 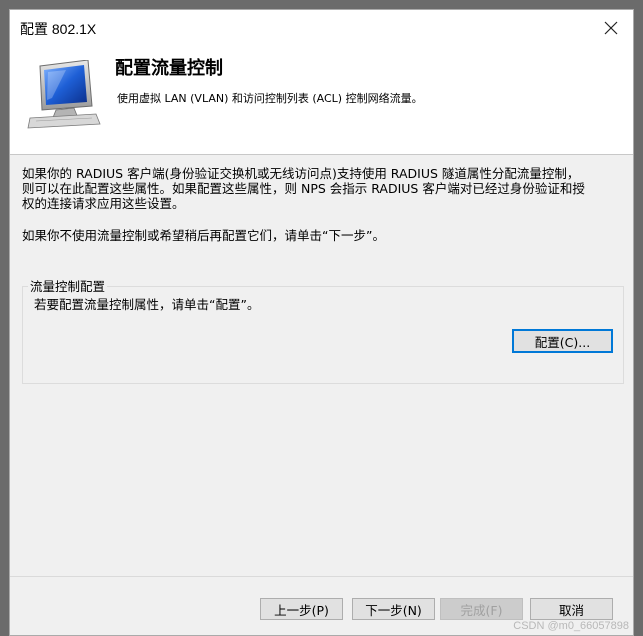 What do you see at coordinates (321, 576) in the screenshot?
I see `footer-divider` at bounding box center [321, 576].